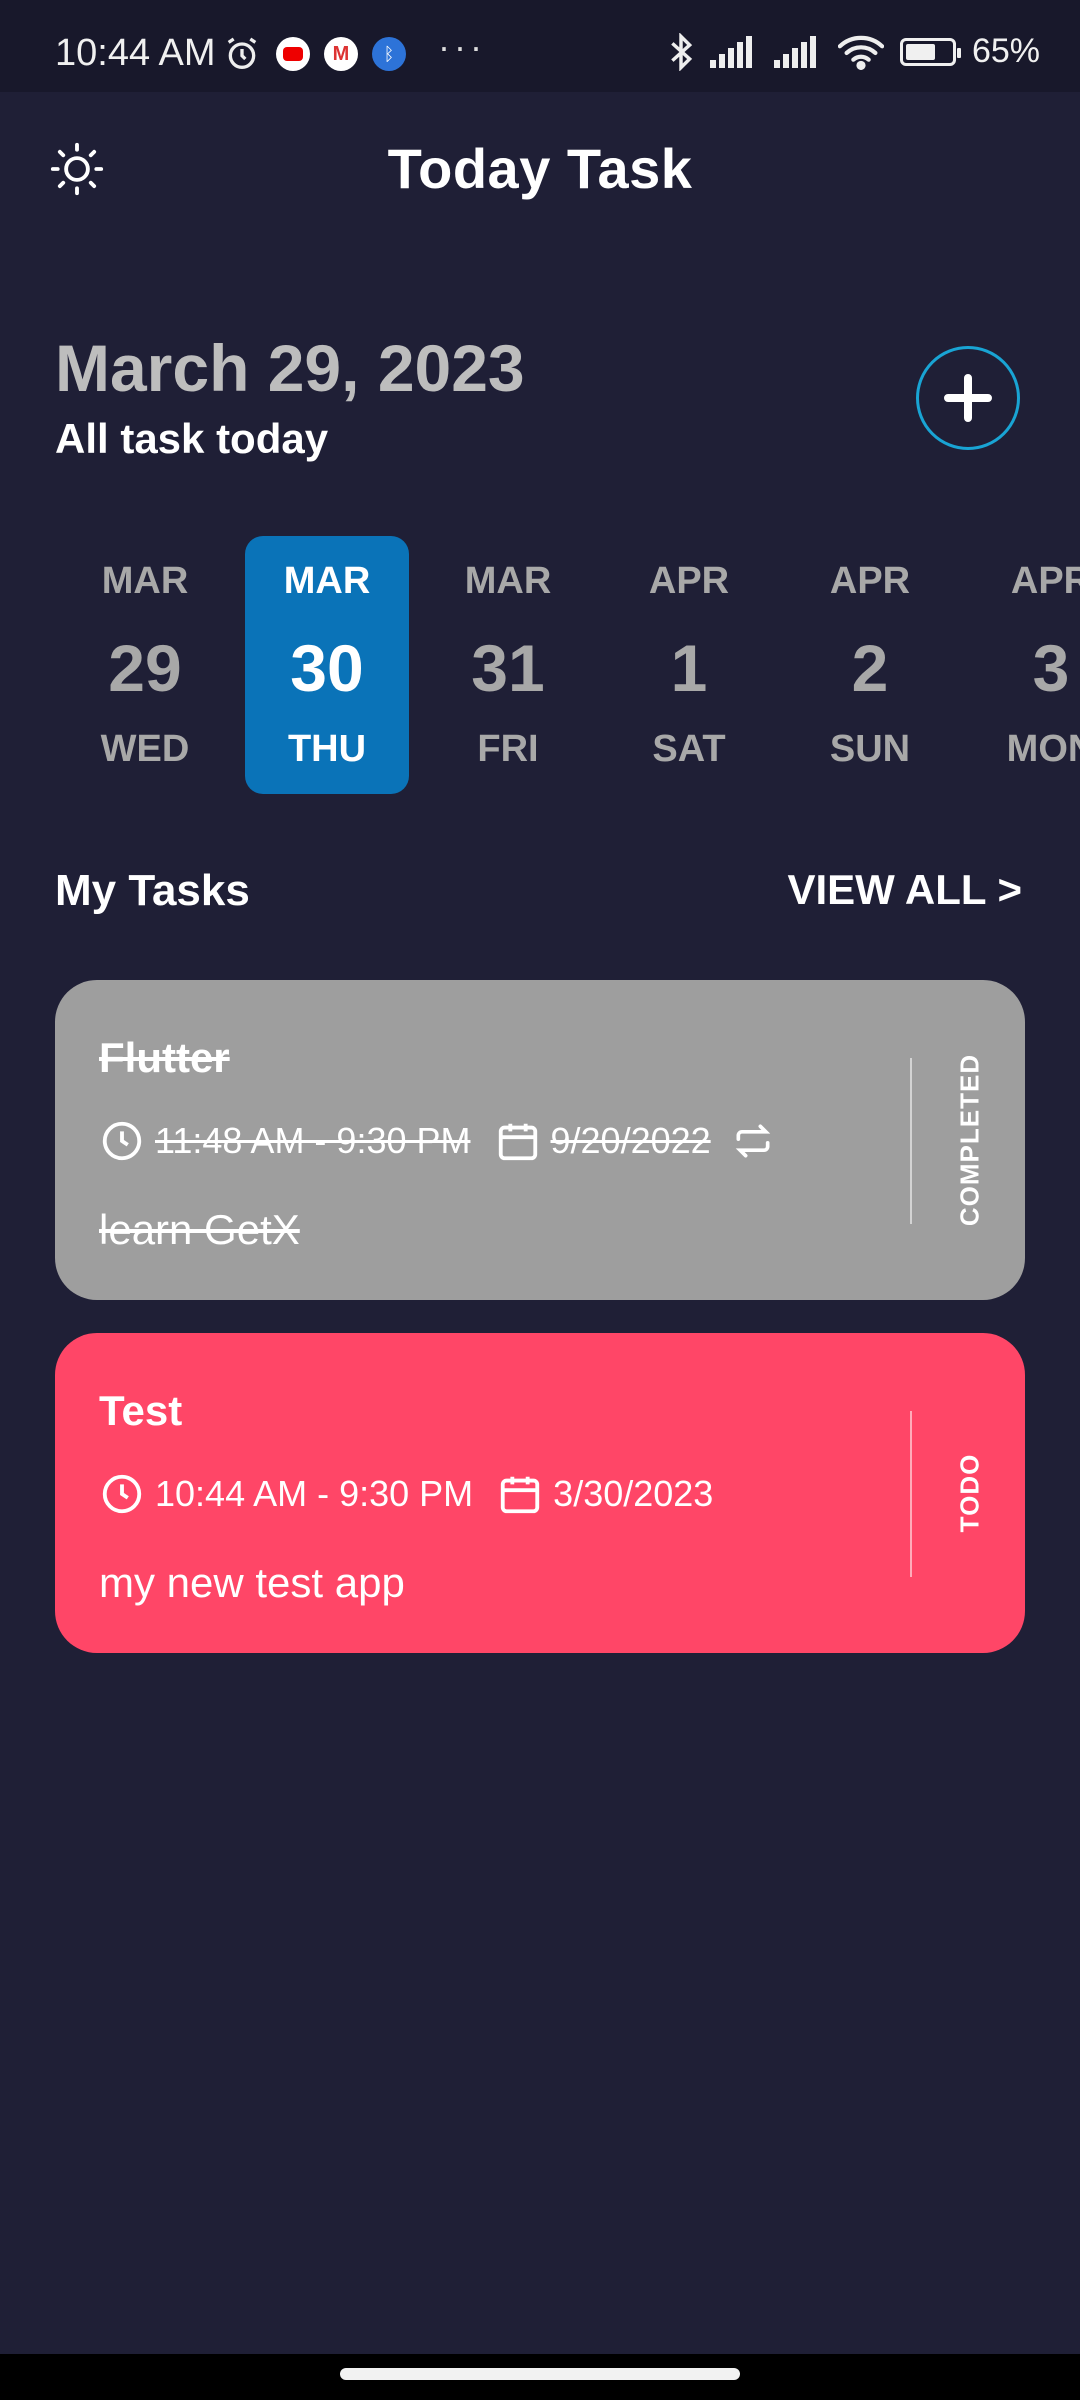 The width and height of the screenshot is (1080, 2400). I want to click on status-time: 10:44 AM, so click(135, 53).